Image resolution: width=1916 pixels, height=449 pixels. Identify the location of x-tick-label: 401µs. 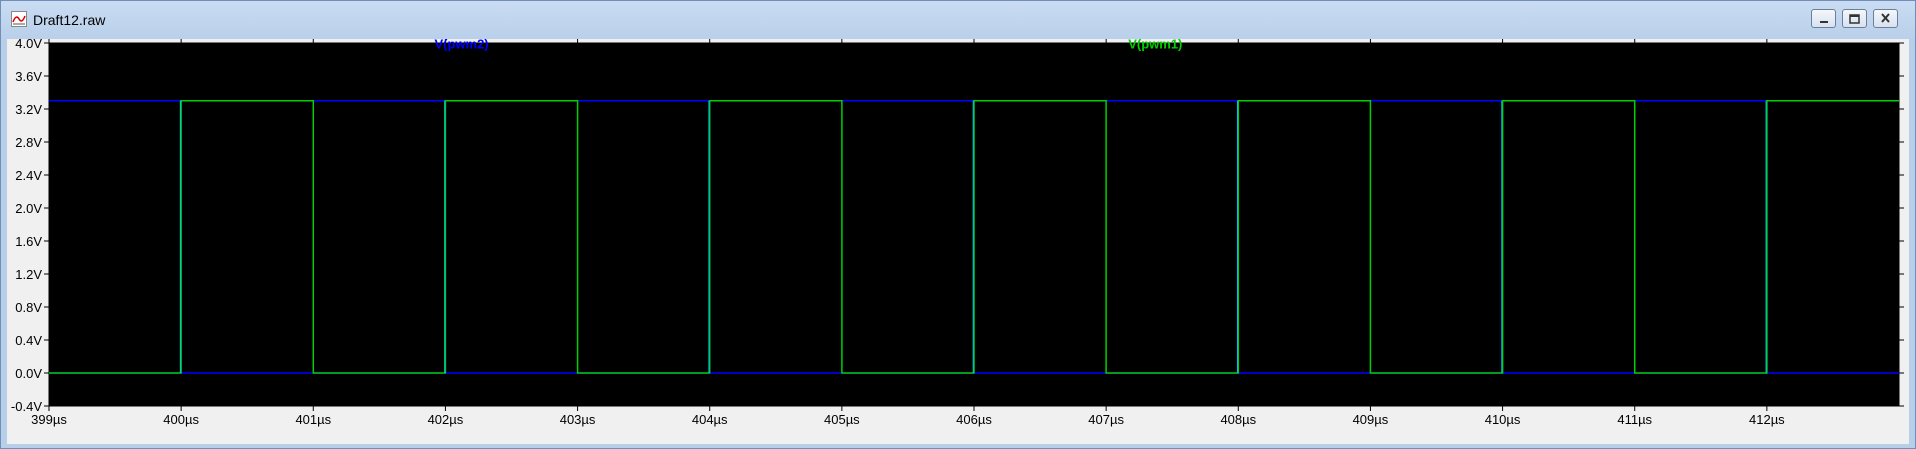
(313, 419).